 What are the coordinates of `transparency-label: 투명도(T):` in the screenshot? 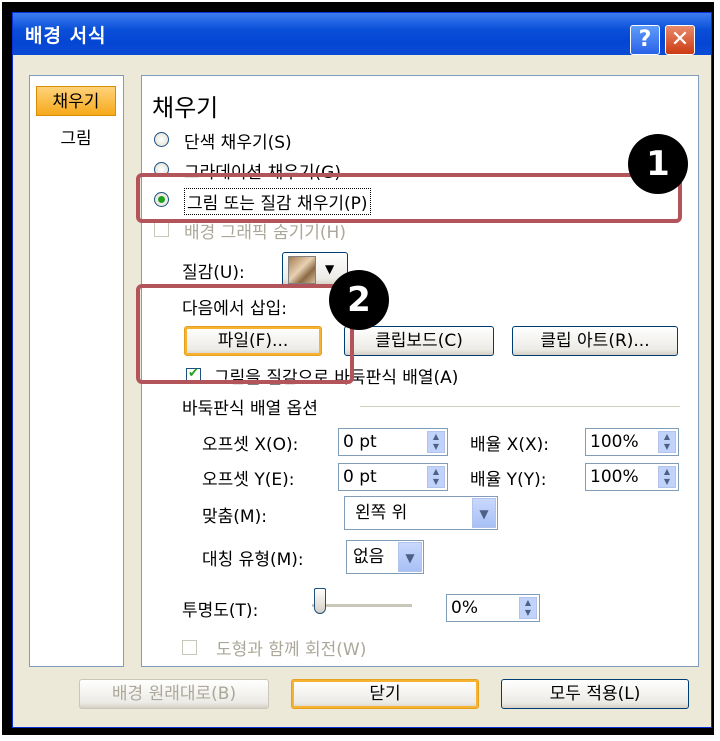 It's located at (220, 611).